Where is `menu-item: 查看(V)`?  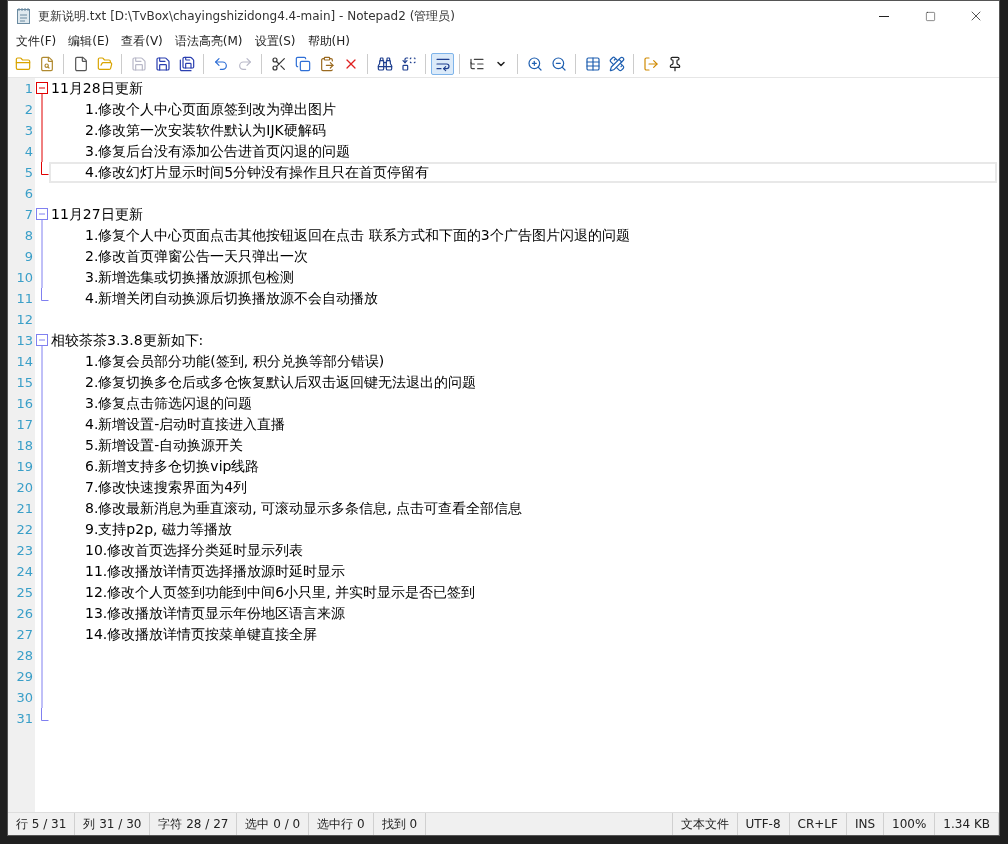 menu-item: 查看(V) is located at coordinates (142, 41).